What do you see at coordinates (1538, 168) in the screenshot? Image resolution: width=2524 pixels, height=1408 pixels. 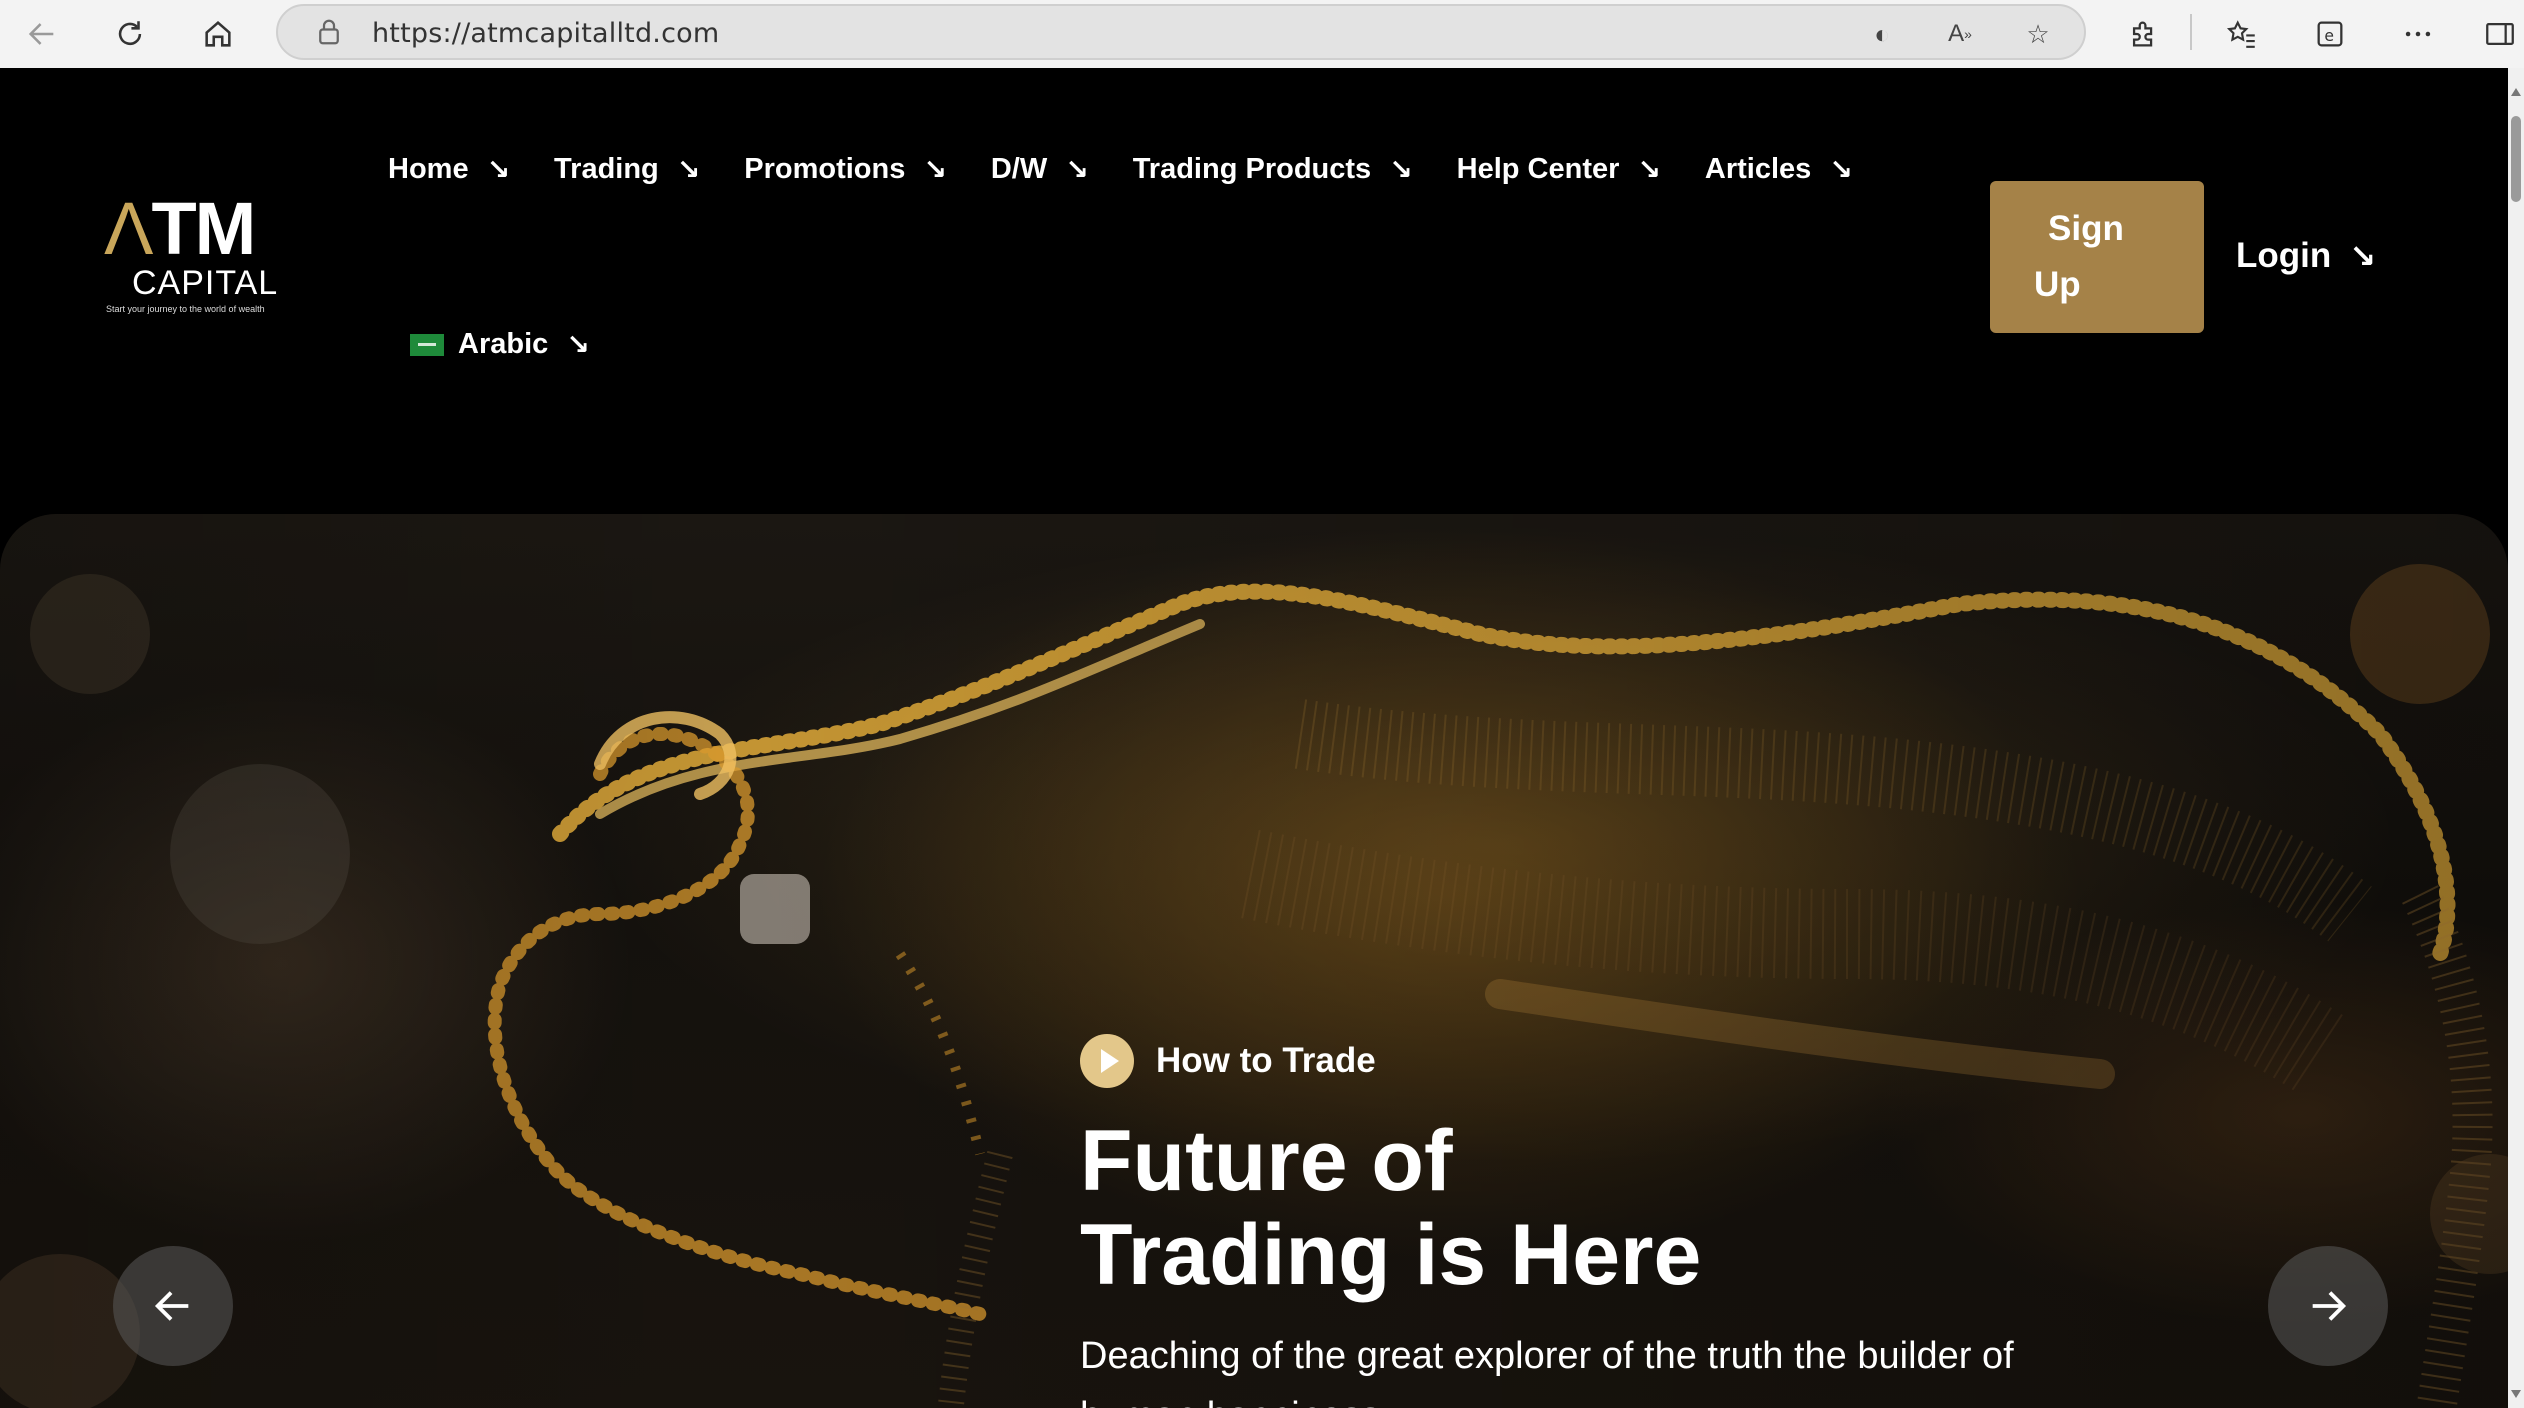 I see `nav-help-center-label: Help Center` at bounding box center [1538, 168].